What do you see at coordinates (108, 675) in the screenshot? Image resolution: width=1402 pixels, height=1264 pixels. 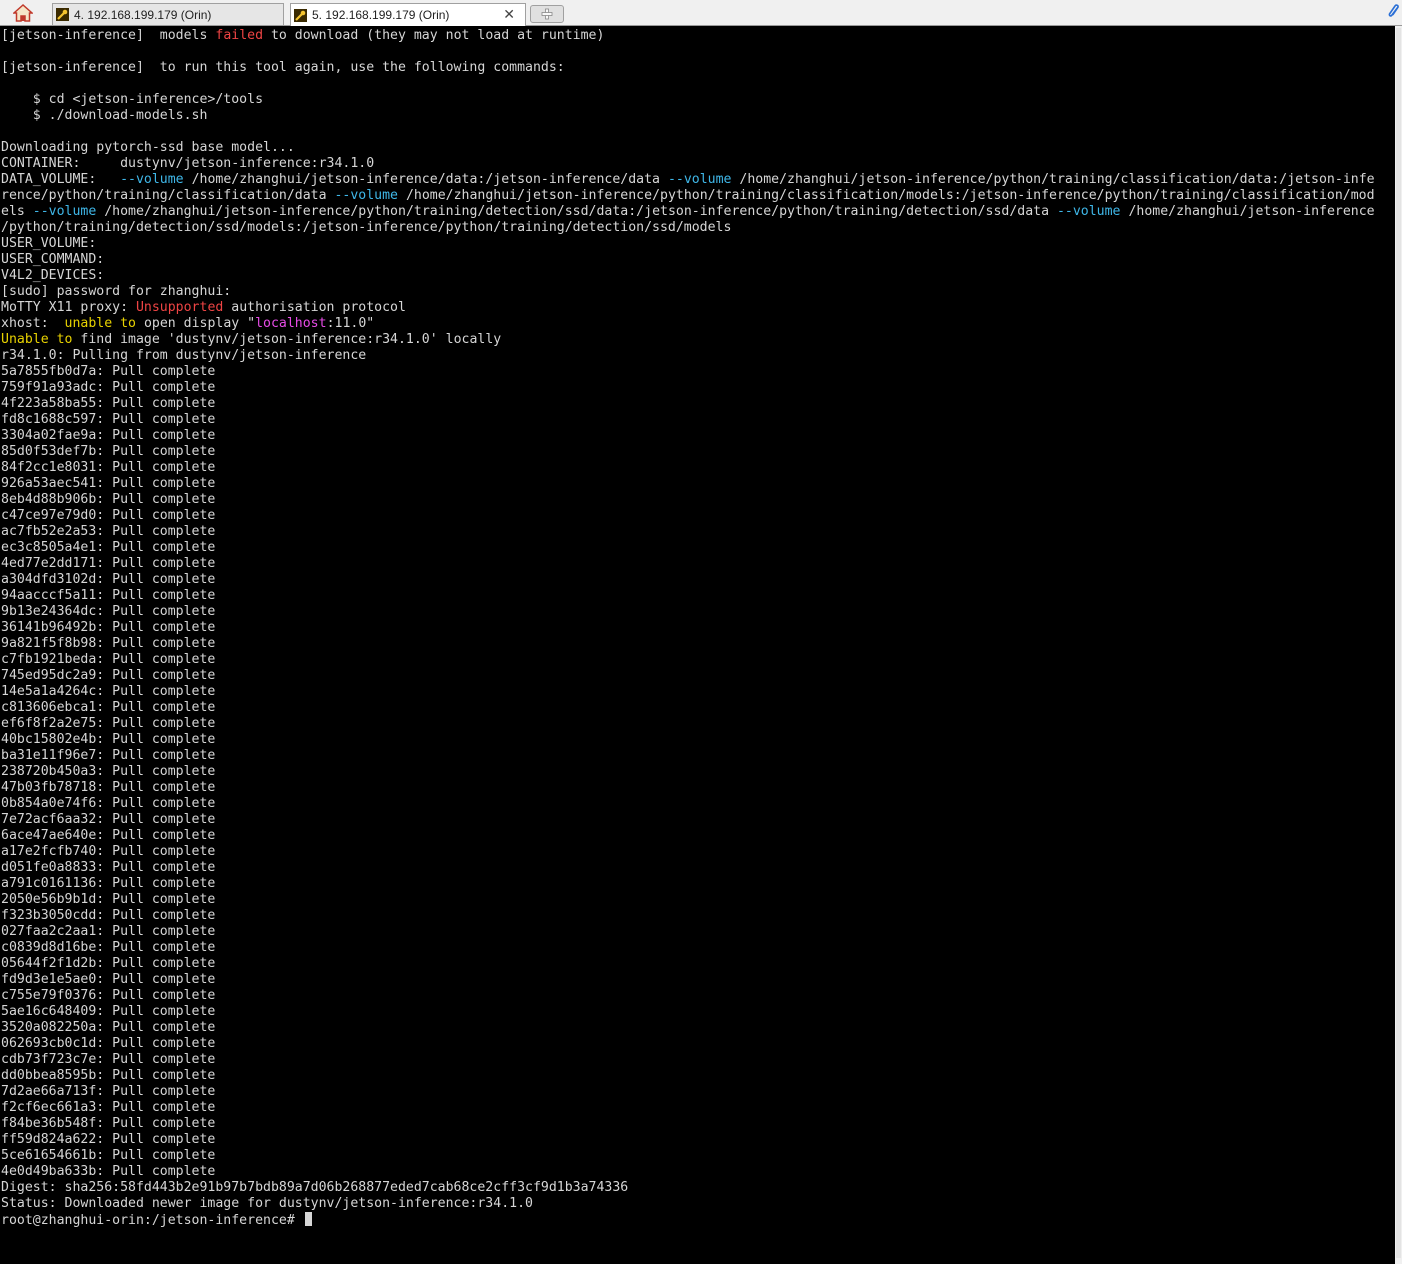 I see `terminal-segment: 745ed95dc2a9: Pull complete` at bounding box center [108, 675].